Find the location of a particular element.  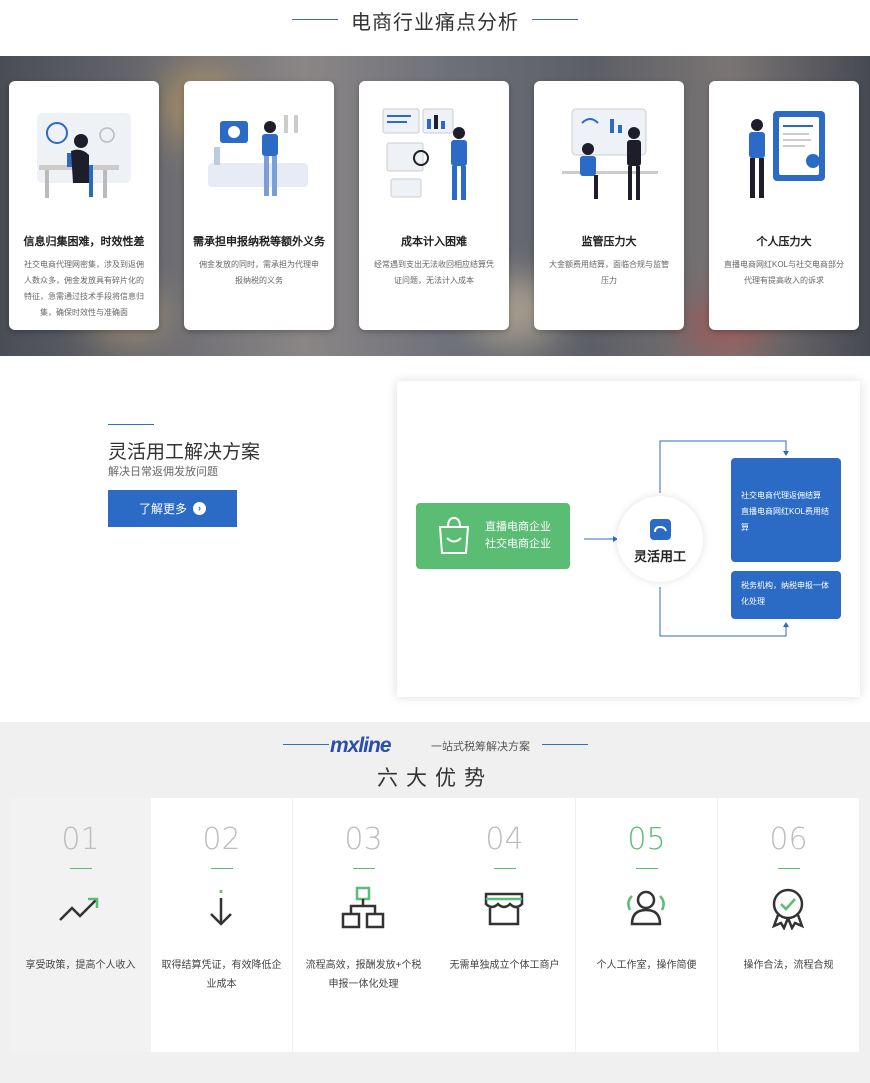

learn-more-button: 了解更多 › is located at coordinates (172, 508).